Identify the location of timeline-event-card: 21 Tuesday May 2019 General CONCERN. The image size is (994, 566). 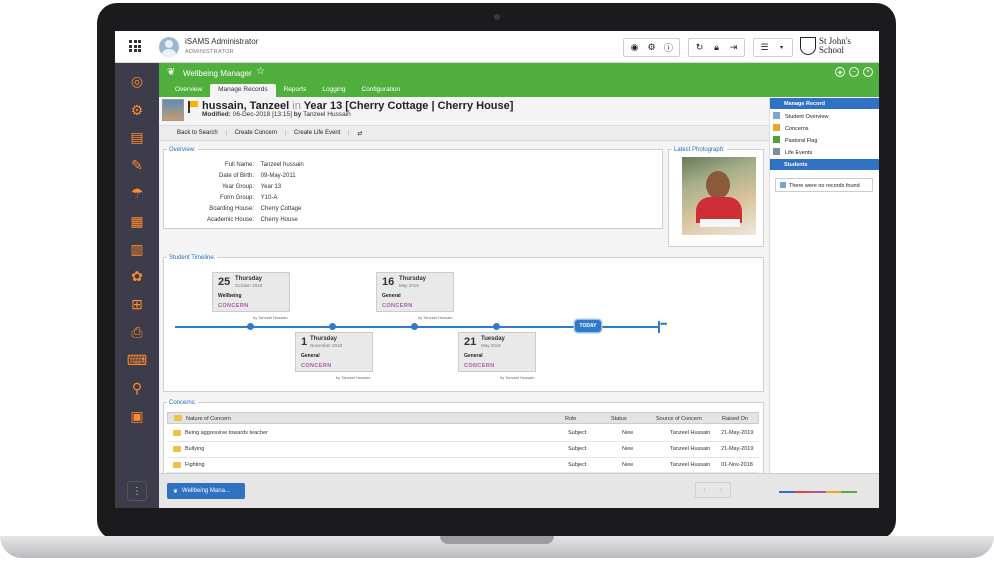
(497, 352).